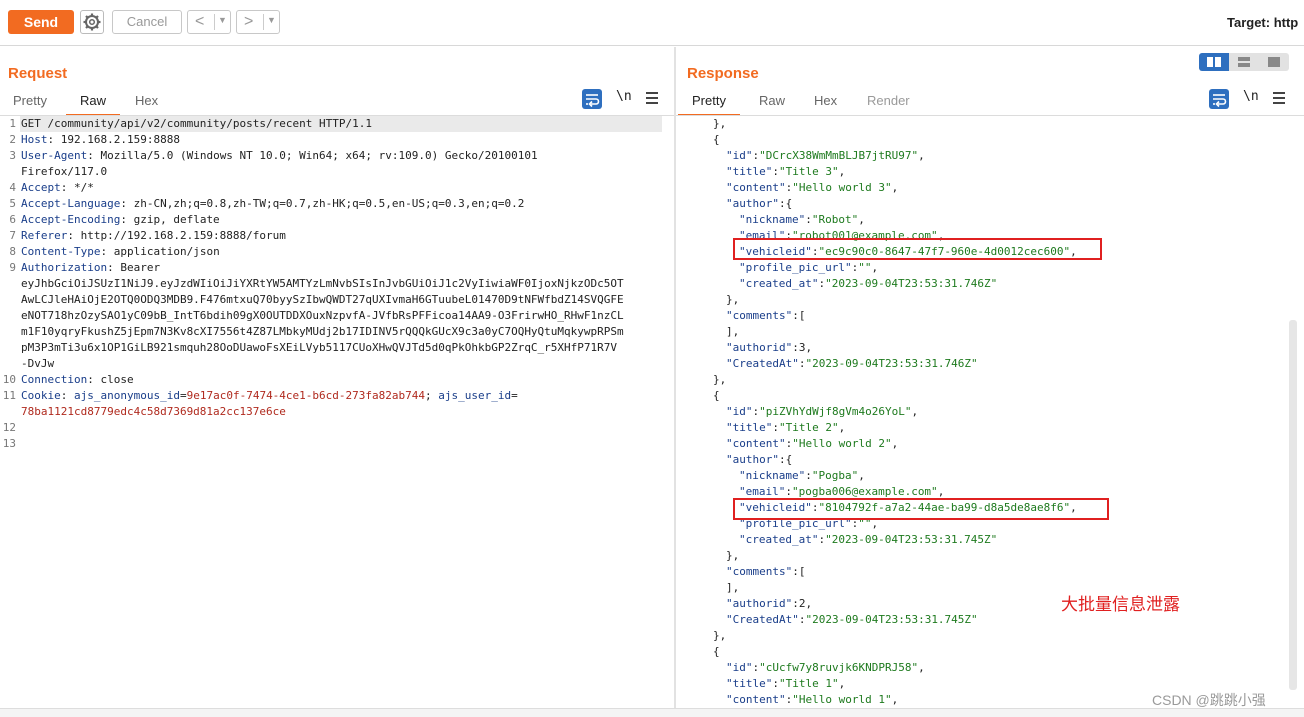 Image resolution: width=1304 pixels, height=717 pixels. Describe the element at coordinates (1274, 62) in the screenshot. I see `layout-tabs-icon` at that location.